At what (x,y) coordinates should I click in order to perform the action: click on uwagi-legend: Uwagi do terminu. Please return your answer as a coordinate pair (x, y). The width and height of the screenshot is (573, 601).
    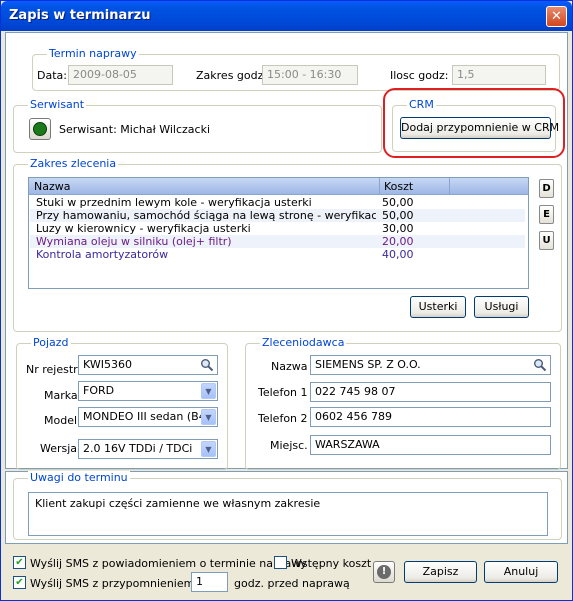
    Looking at the image, I should click on (79, 477).